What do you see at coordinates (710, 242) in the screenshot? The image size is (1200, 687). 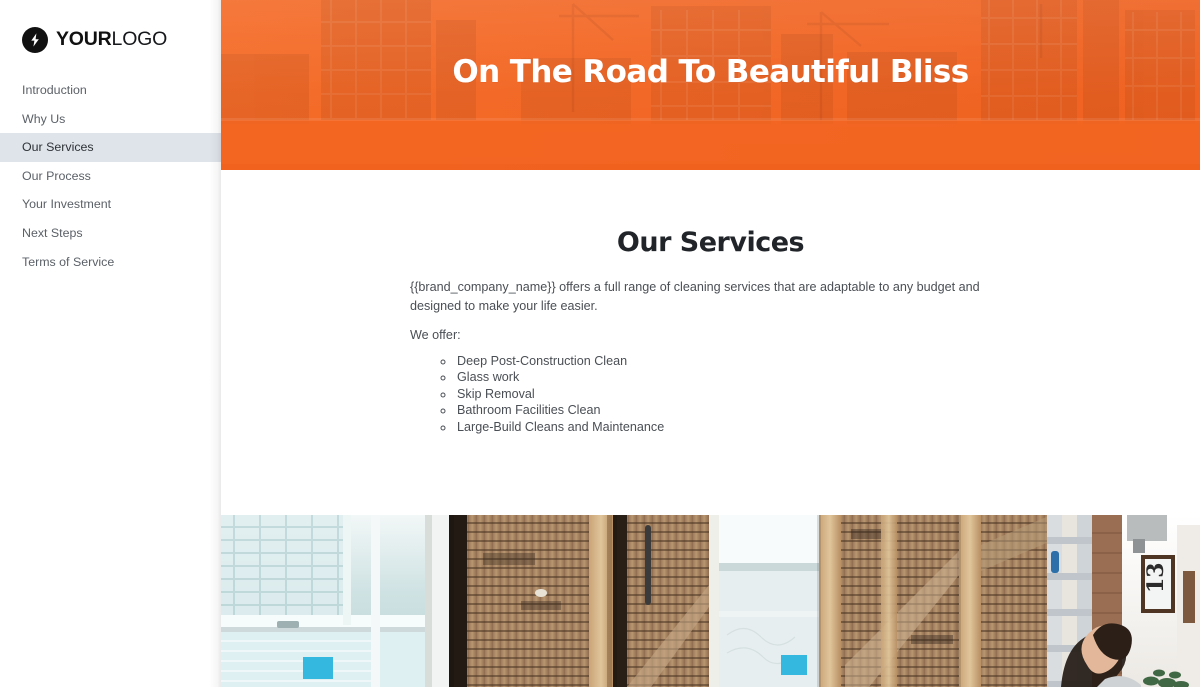 I see `page-title: Our Services` at bounding box center [710, 242].